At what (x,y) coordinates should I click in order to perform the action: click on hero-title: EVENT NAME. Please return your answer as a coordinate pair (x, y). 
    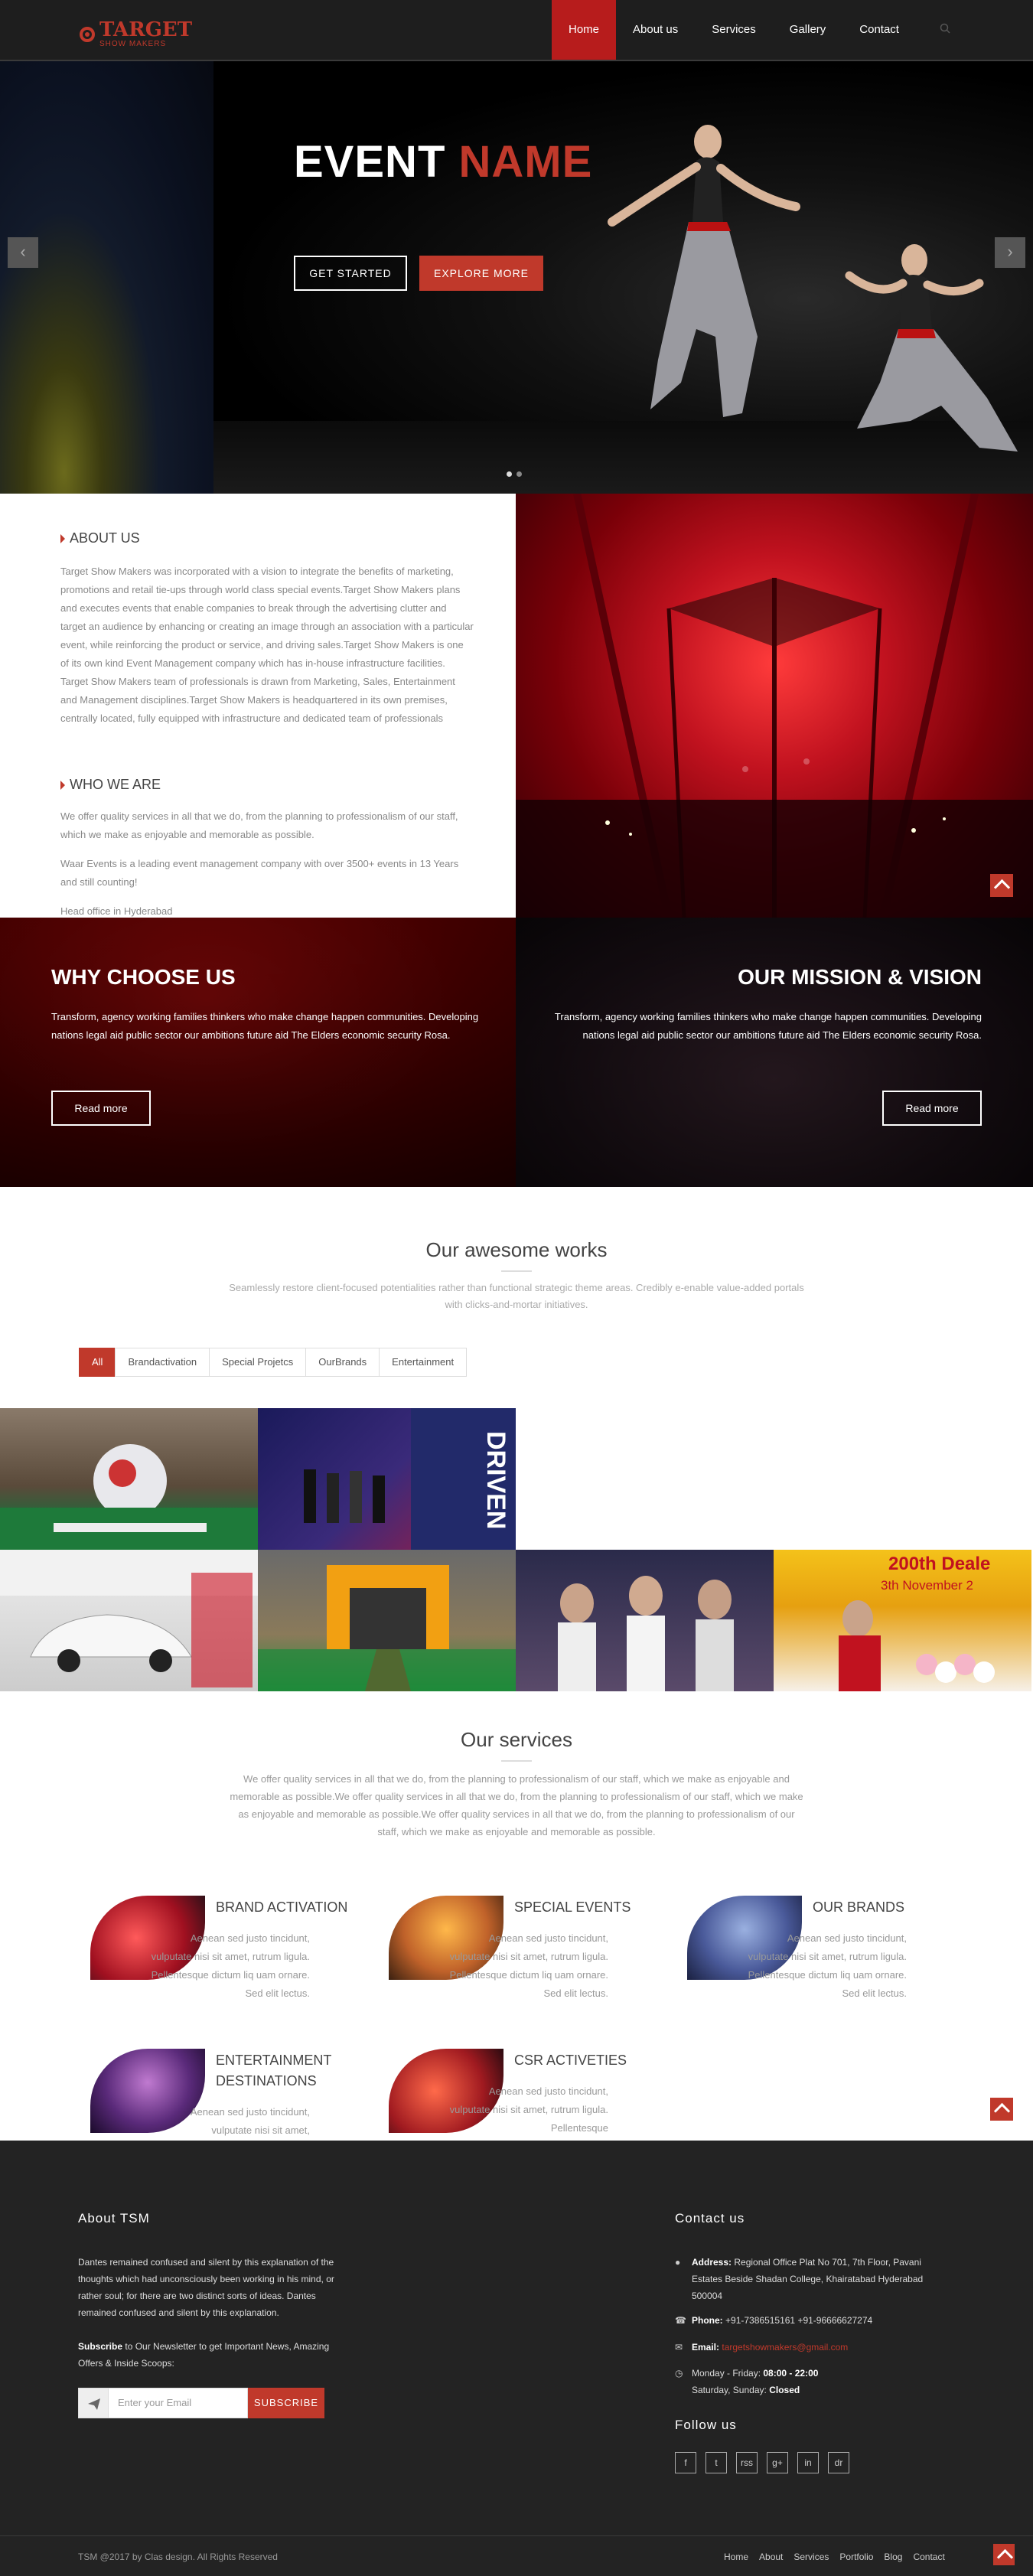
    Looking at the image, I should click on (443, 161).